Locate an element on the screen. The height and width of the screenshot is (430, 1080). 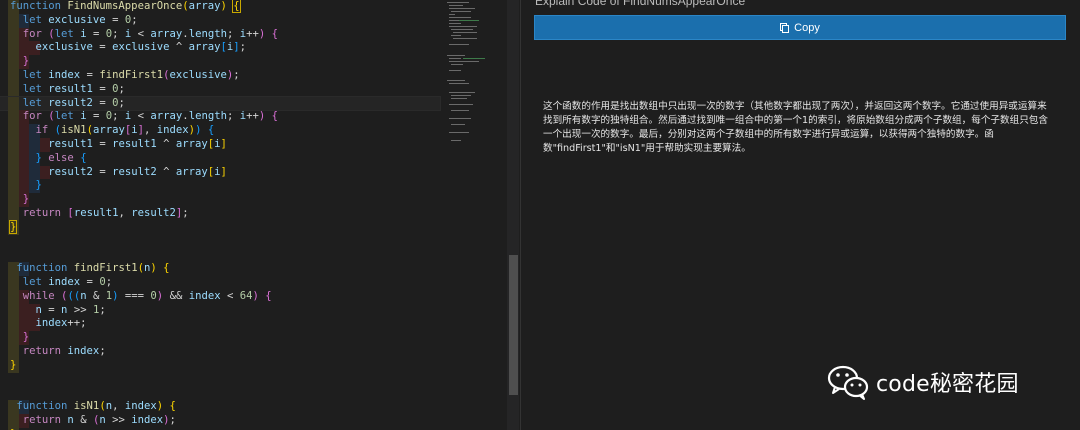
code-line: function isN1(n, index) { is located at coordinates (220, 407).